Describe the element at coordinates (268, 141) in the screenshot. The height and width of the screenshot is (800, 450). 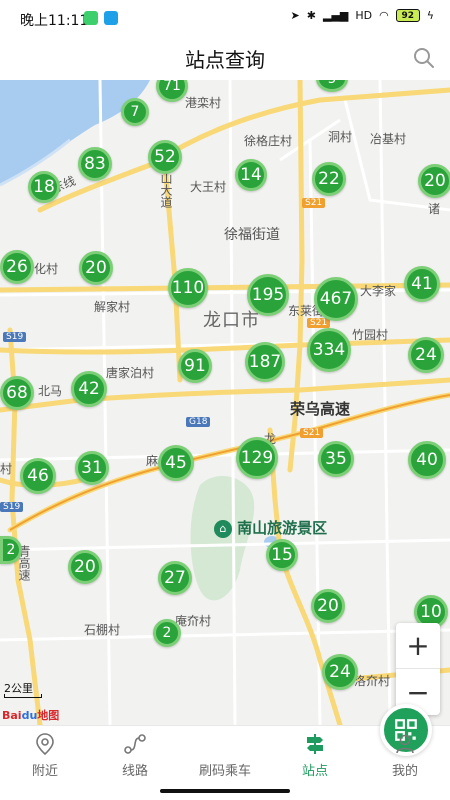
I see `map-label: 徐格庄村` at that location.